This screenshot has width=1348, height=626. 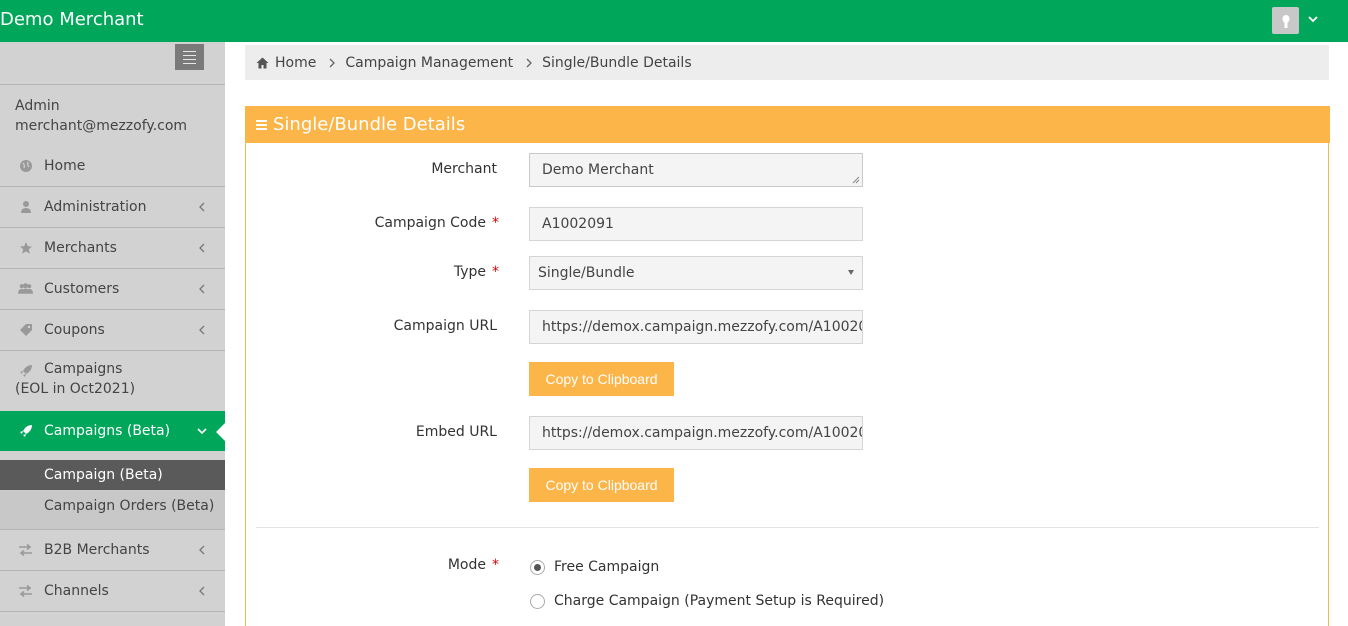 What do you see at coordinates (607, 567) in the screenshot?
I see `mode-option-label: Free Campaign` at bounding box center [607, 567].